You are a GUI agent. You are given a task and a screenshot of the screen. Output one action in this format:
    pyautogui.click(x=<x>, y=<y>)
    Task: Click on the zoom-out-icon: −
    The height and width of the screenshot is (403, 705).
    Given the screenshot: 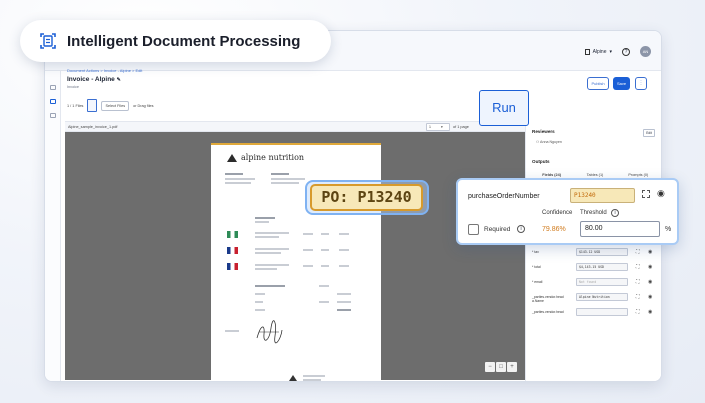 What is the action you would take?
    pyautogui.click(x=490, y=367)
    